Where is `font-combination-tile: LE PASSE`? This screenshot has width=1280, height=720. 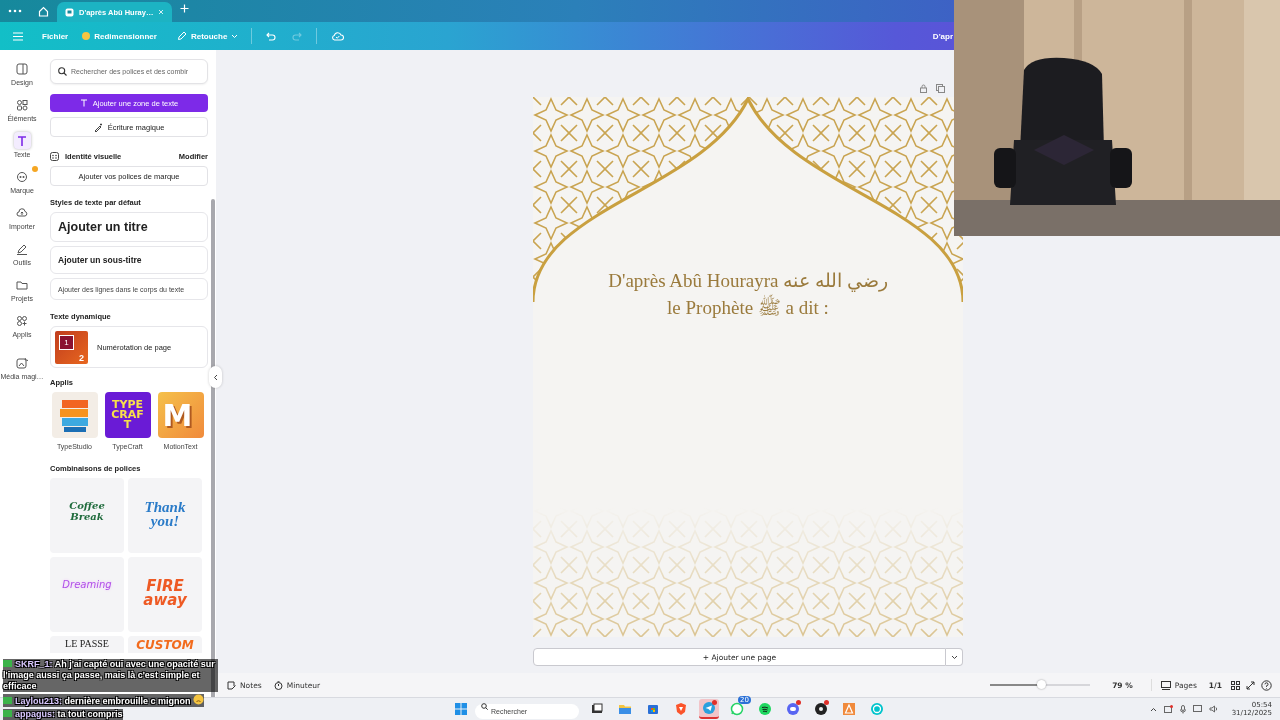
font-combination-tile: LE PASSE is located at coordinates (87, 644).